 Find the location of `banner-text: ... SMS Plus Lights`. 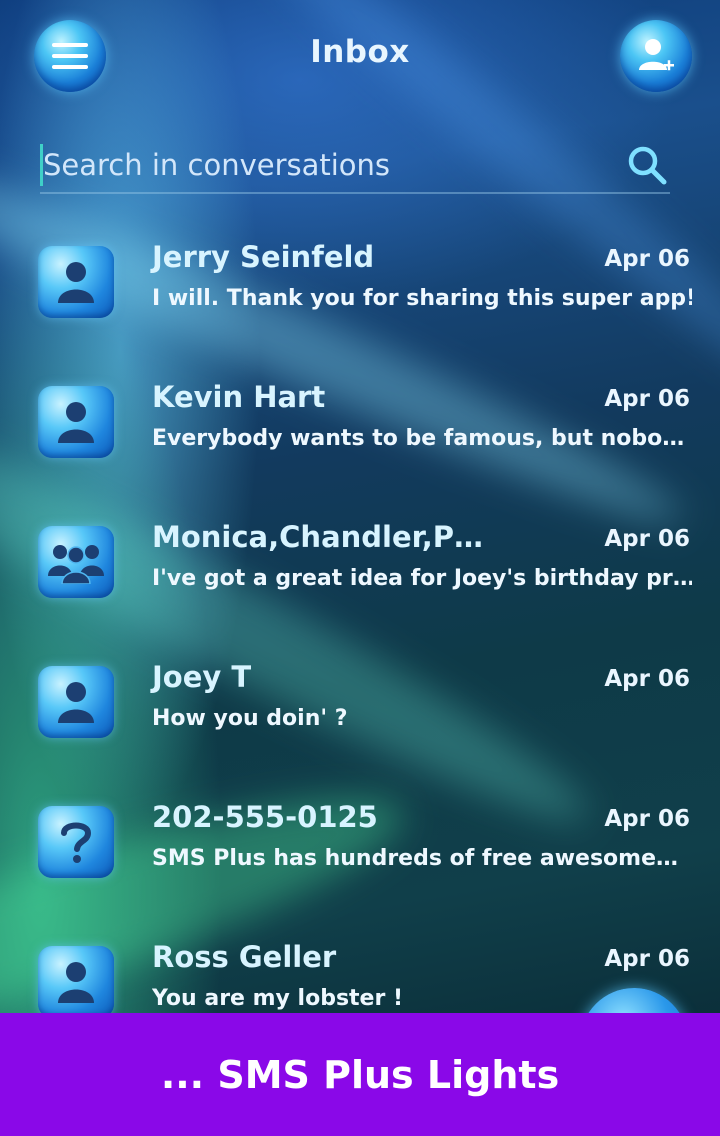

banner-text: ... SMS Plus Lights is located at coordinates (360, 1074).